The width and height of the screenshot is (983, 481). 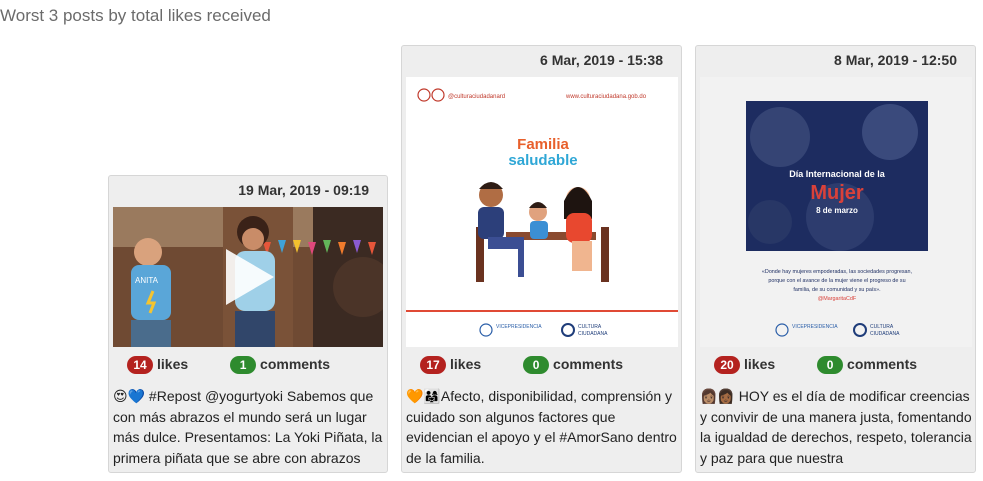 I want to click on image-quote-handle: @MargaritaCdF, so click(x=837, y=299).